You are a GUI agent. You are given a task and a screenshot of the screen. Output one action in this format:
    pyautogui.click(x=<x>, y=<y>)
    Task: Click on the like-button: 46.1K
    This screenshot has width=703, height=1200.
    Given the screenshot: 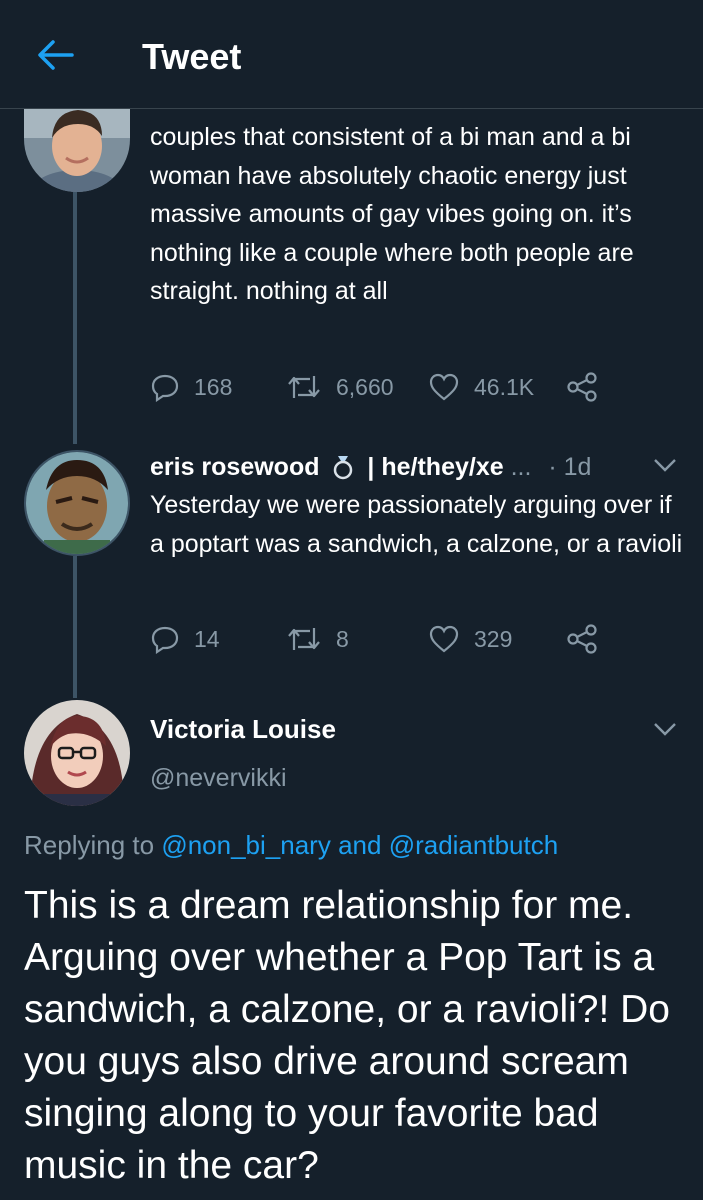 What is the action you would take?
    pyautogui.click(x=481, y=387)
    